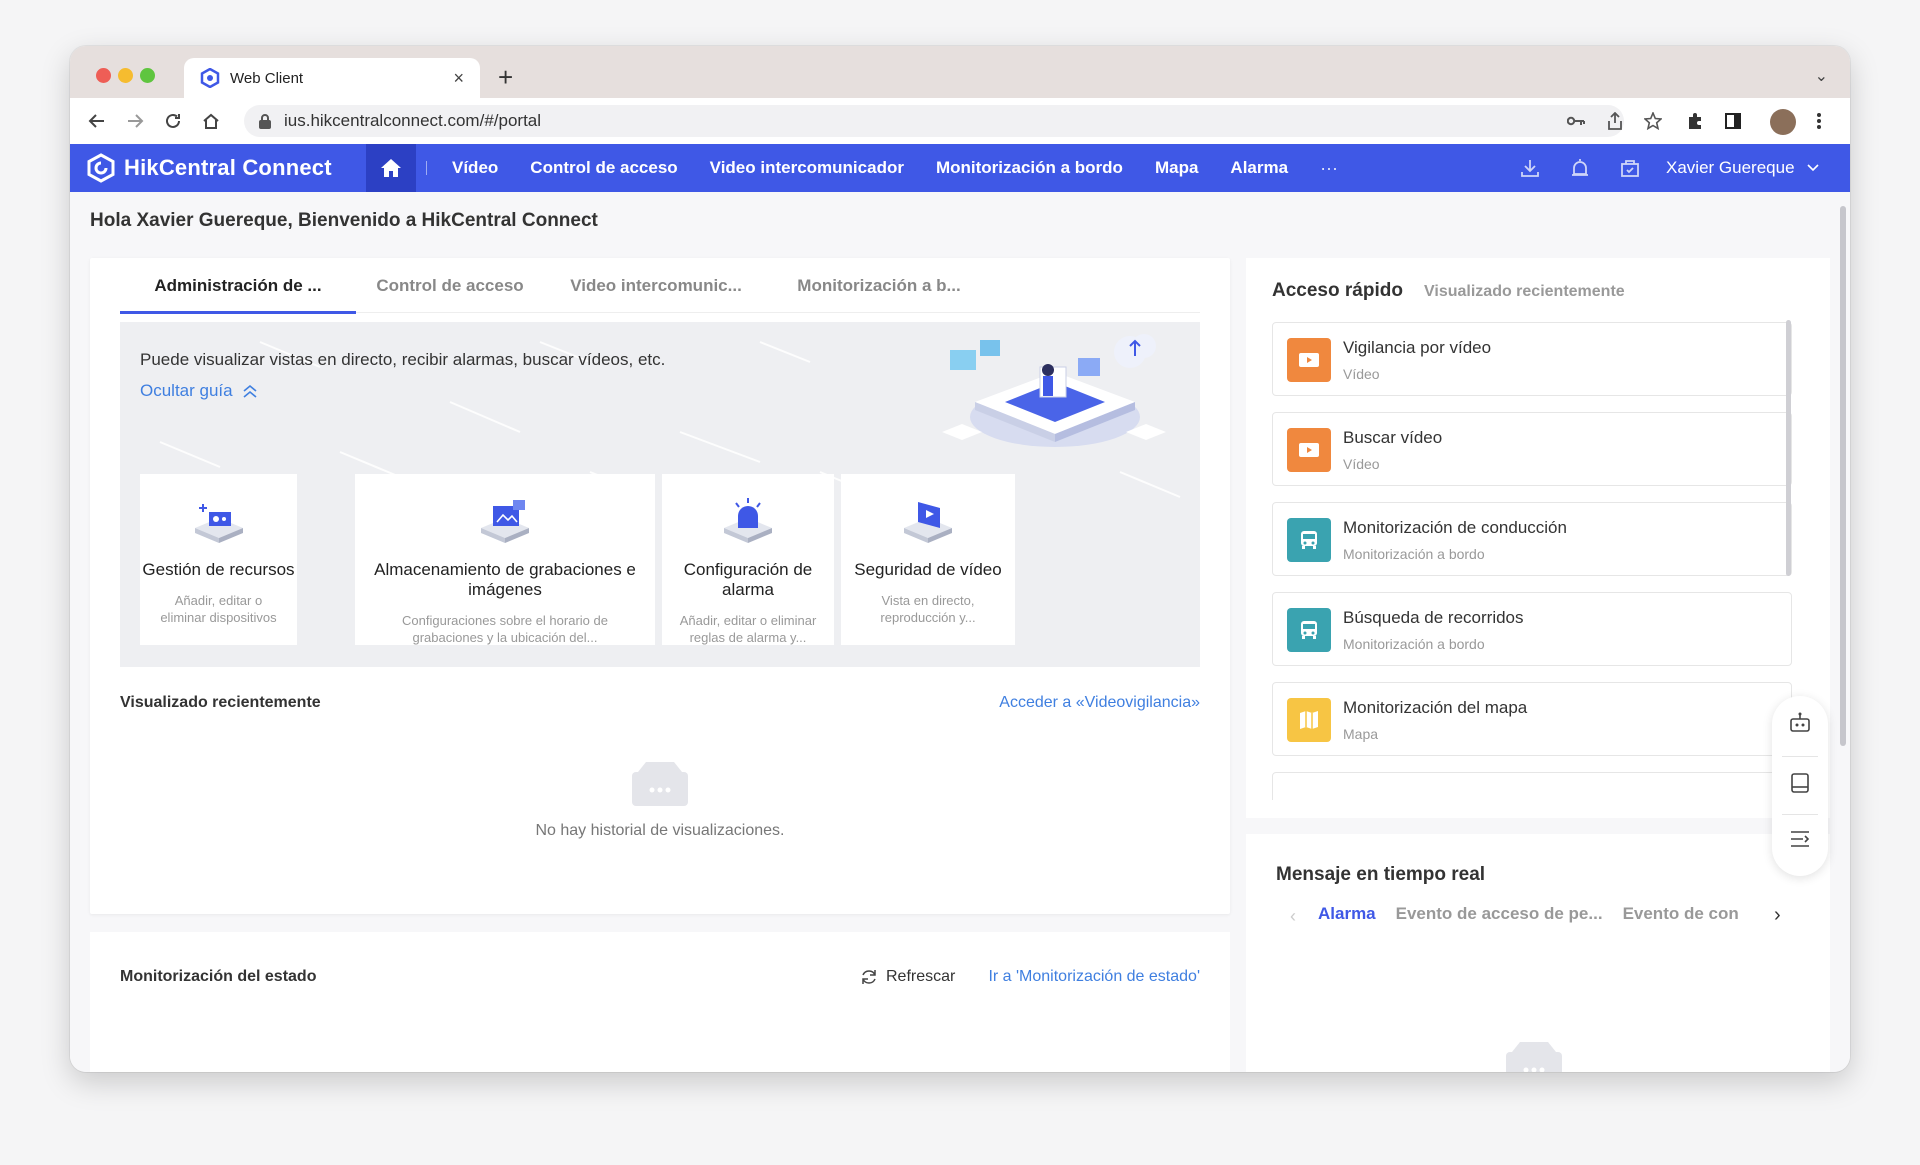 This screenshot has height=1165, width=1920. I want to click on brand: HikCentral Connect, so click(209, 168).